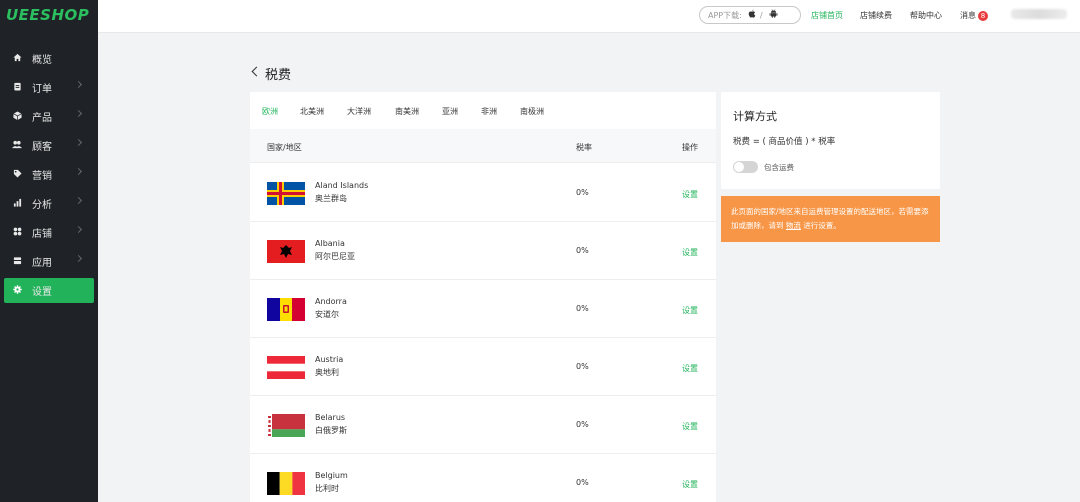 Image resolution: width=1080 pixels, height=502 pixels. I want to click on sidebar-item-label: 营销, so click(42, 176).